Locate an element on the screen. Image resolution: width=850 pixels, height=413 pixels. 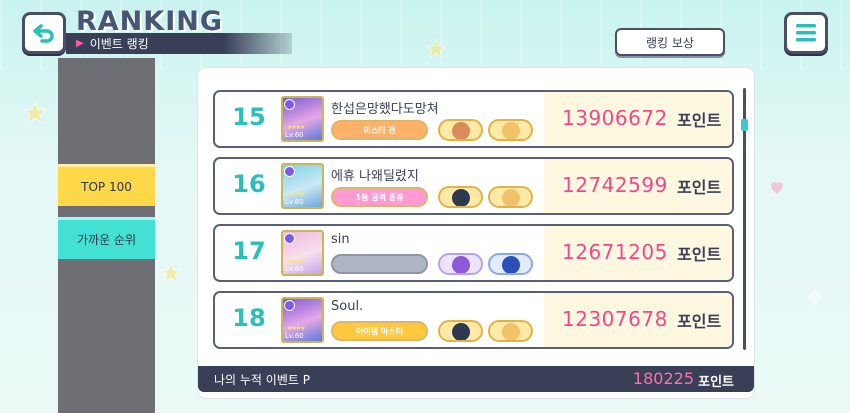
honor-badge: 1등 공격 종류 is located at coordinates (379, 197).